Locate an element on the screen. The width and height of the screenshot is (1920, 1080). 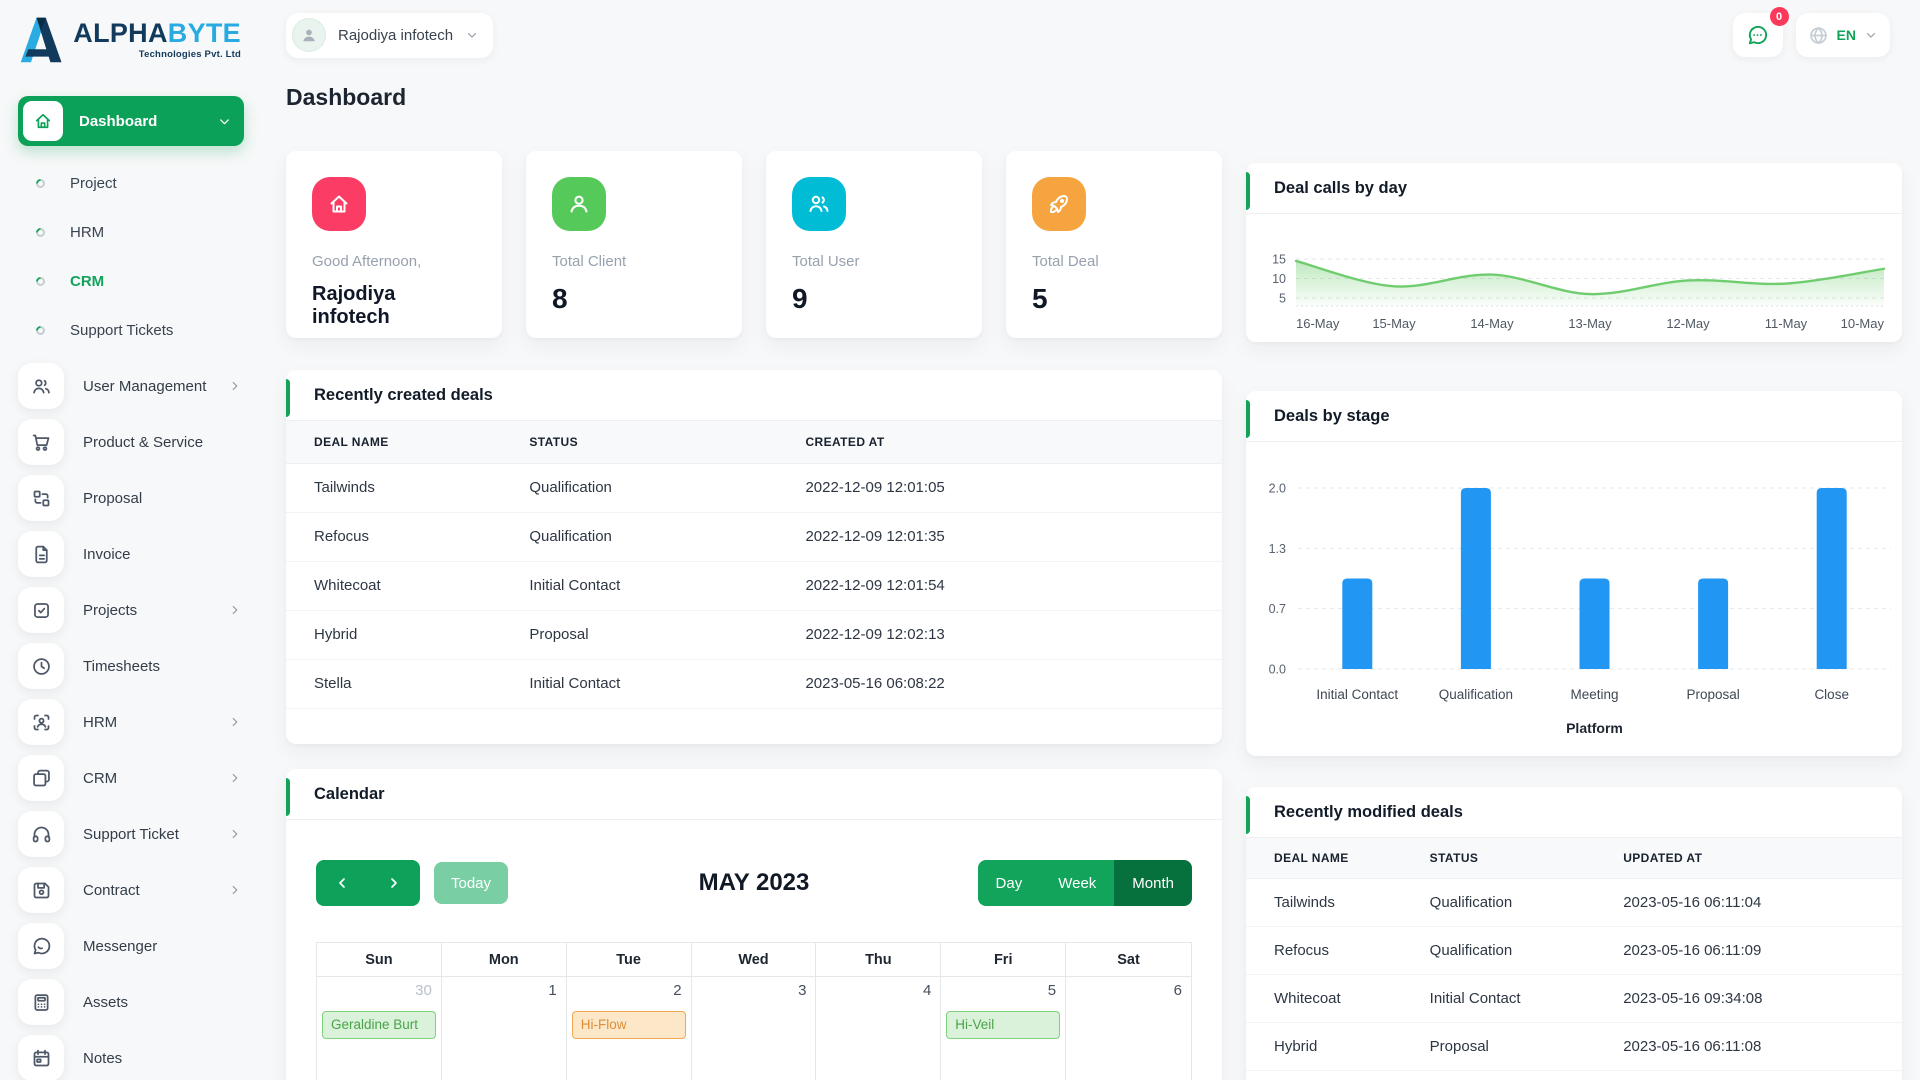
invoice-icon-chip is located at coordinates (41, 554).